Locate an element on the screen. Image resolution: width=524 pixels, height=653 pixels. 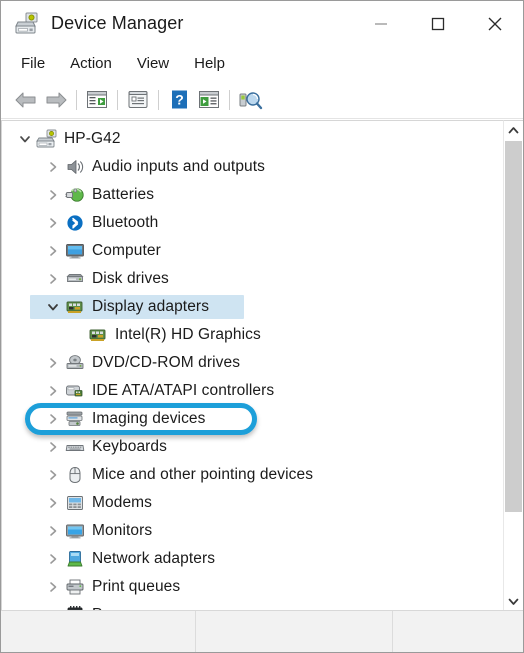
tree-row-keyboards: Keyboards is located at coordinates (252, 447).